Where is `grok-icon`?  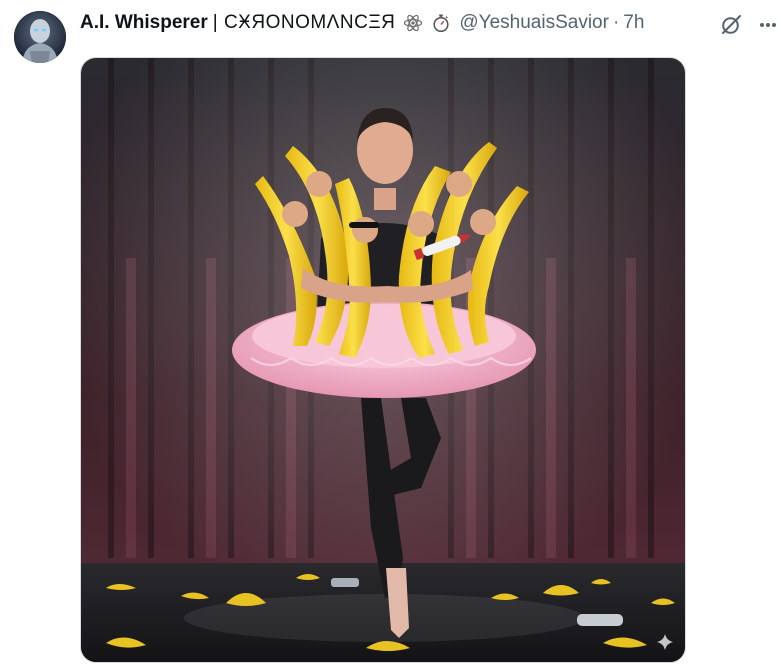 grok-icon is located at coordinates (731, 25).